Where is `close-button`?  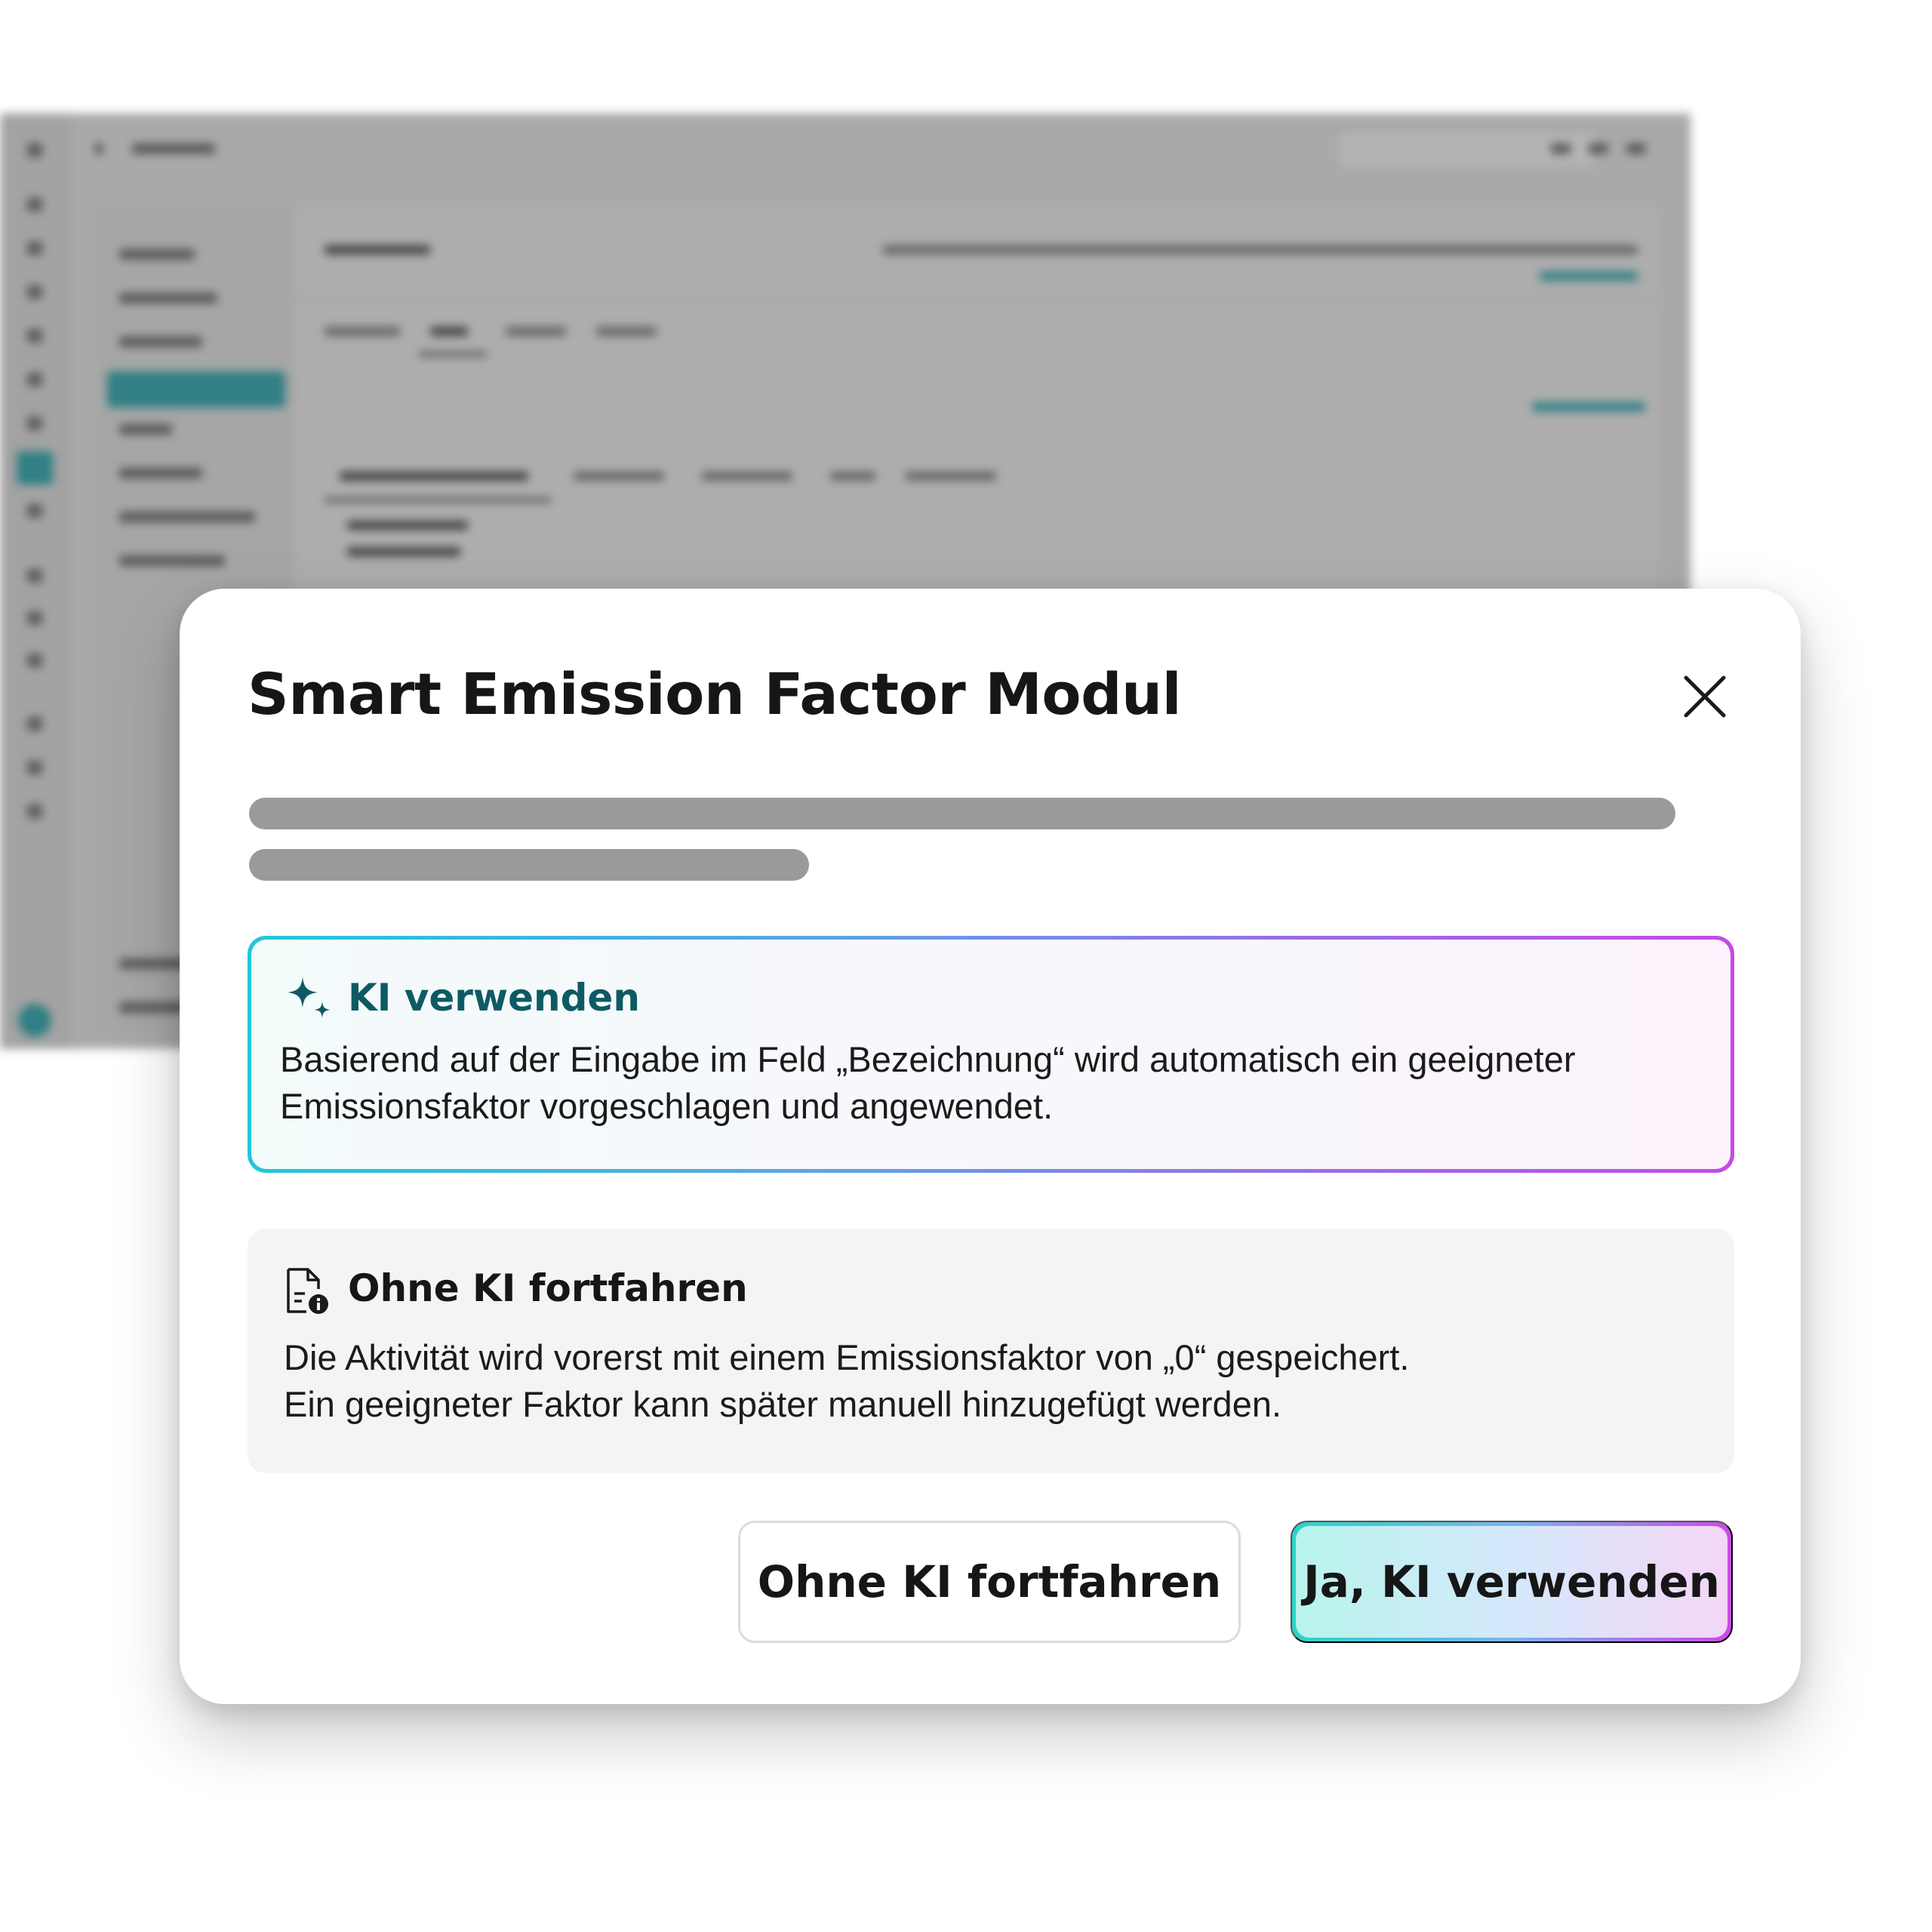
close-button is located at coordinates (1704, 696).